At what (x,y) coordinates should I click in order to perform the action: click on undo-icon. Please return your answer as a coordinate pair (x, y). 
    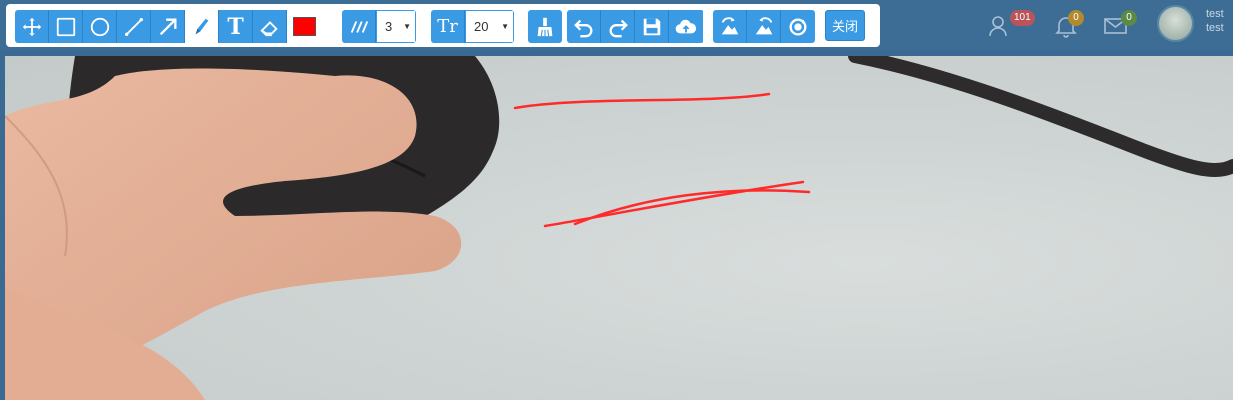
    Looking at the image, I should click on (582, 28).